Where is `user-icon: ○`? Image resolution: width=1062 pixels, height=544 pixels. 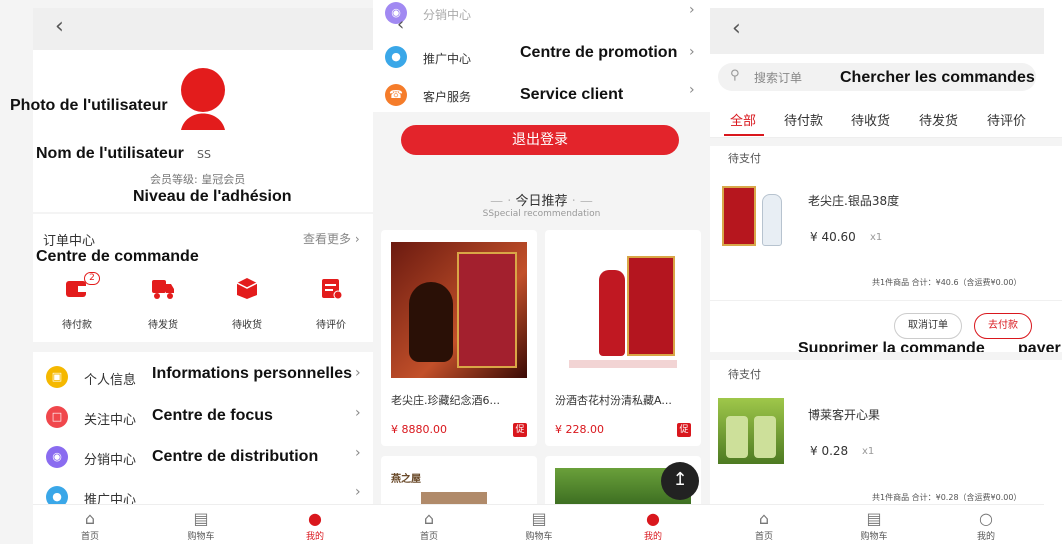 user-icon: ○ is located at coordinates (986, 518).